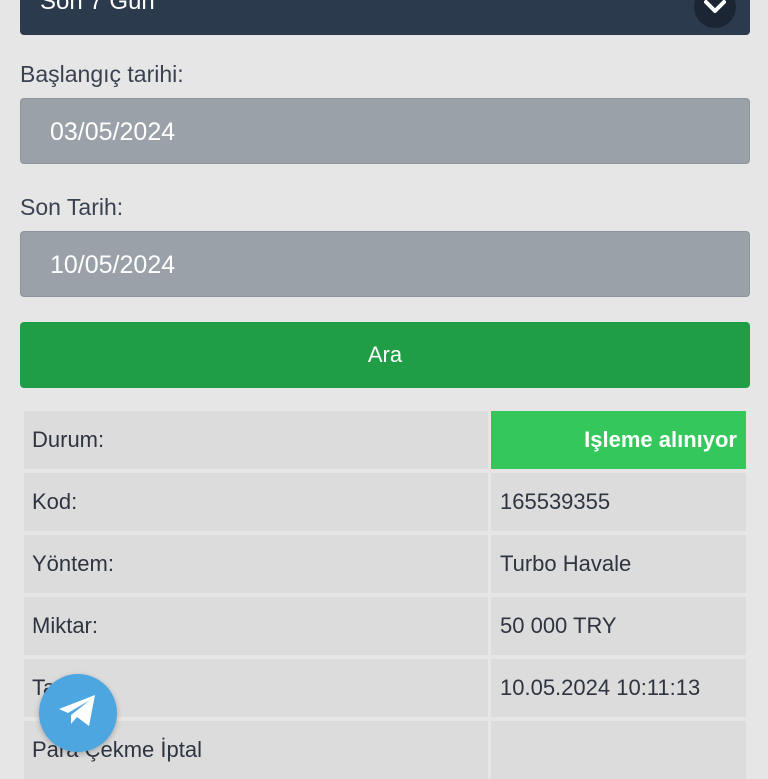 This screenshot has height=779, width=768. What do you see at coordinates (618, 564) in the screenshot?
I see `method-value: Turbo Havale` at bounding box center [618, 564].